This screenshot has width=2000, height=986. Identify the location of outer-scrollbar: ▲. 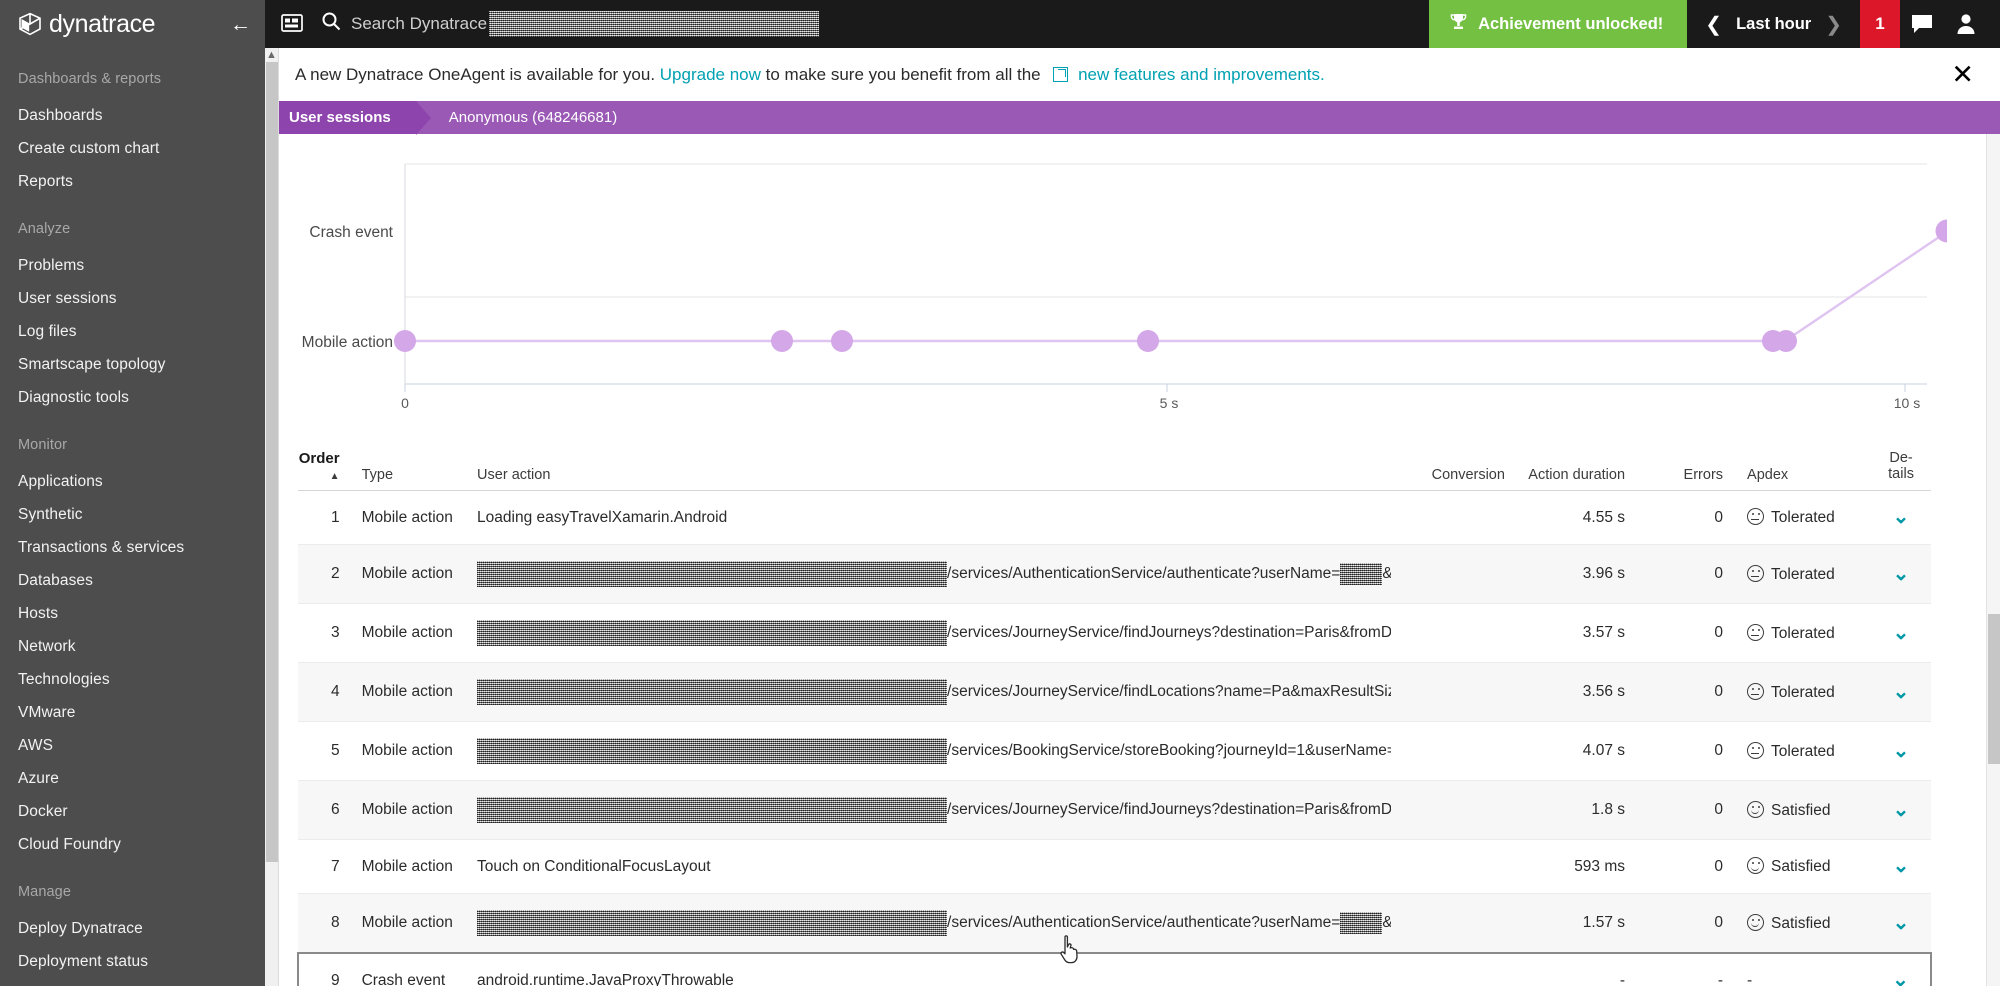
(272, 517).